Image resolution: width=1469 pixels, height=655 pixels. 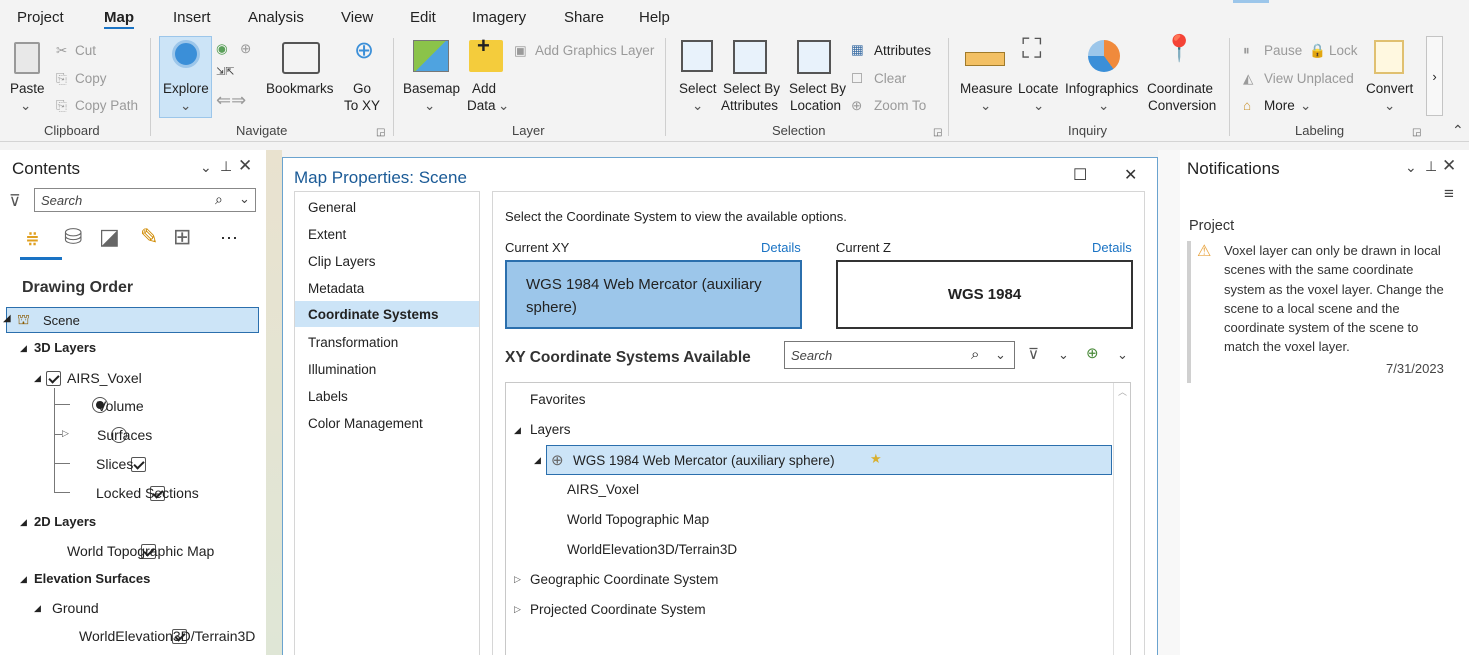 What do you see at coordinates (192, 17) in the screenshot?
I see `tab-insert: Insert` at bounding box center [192, 17].